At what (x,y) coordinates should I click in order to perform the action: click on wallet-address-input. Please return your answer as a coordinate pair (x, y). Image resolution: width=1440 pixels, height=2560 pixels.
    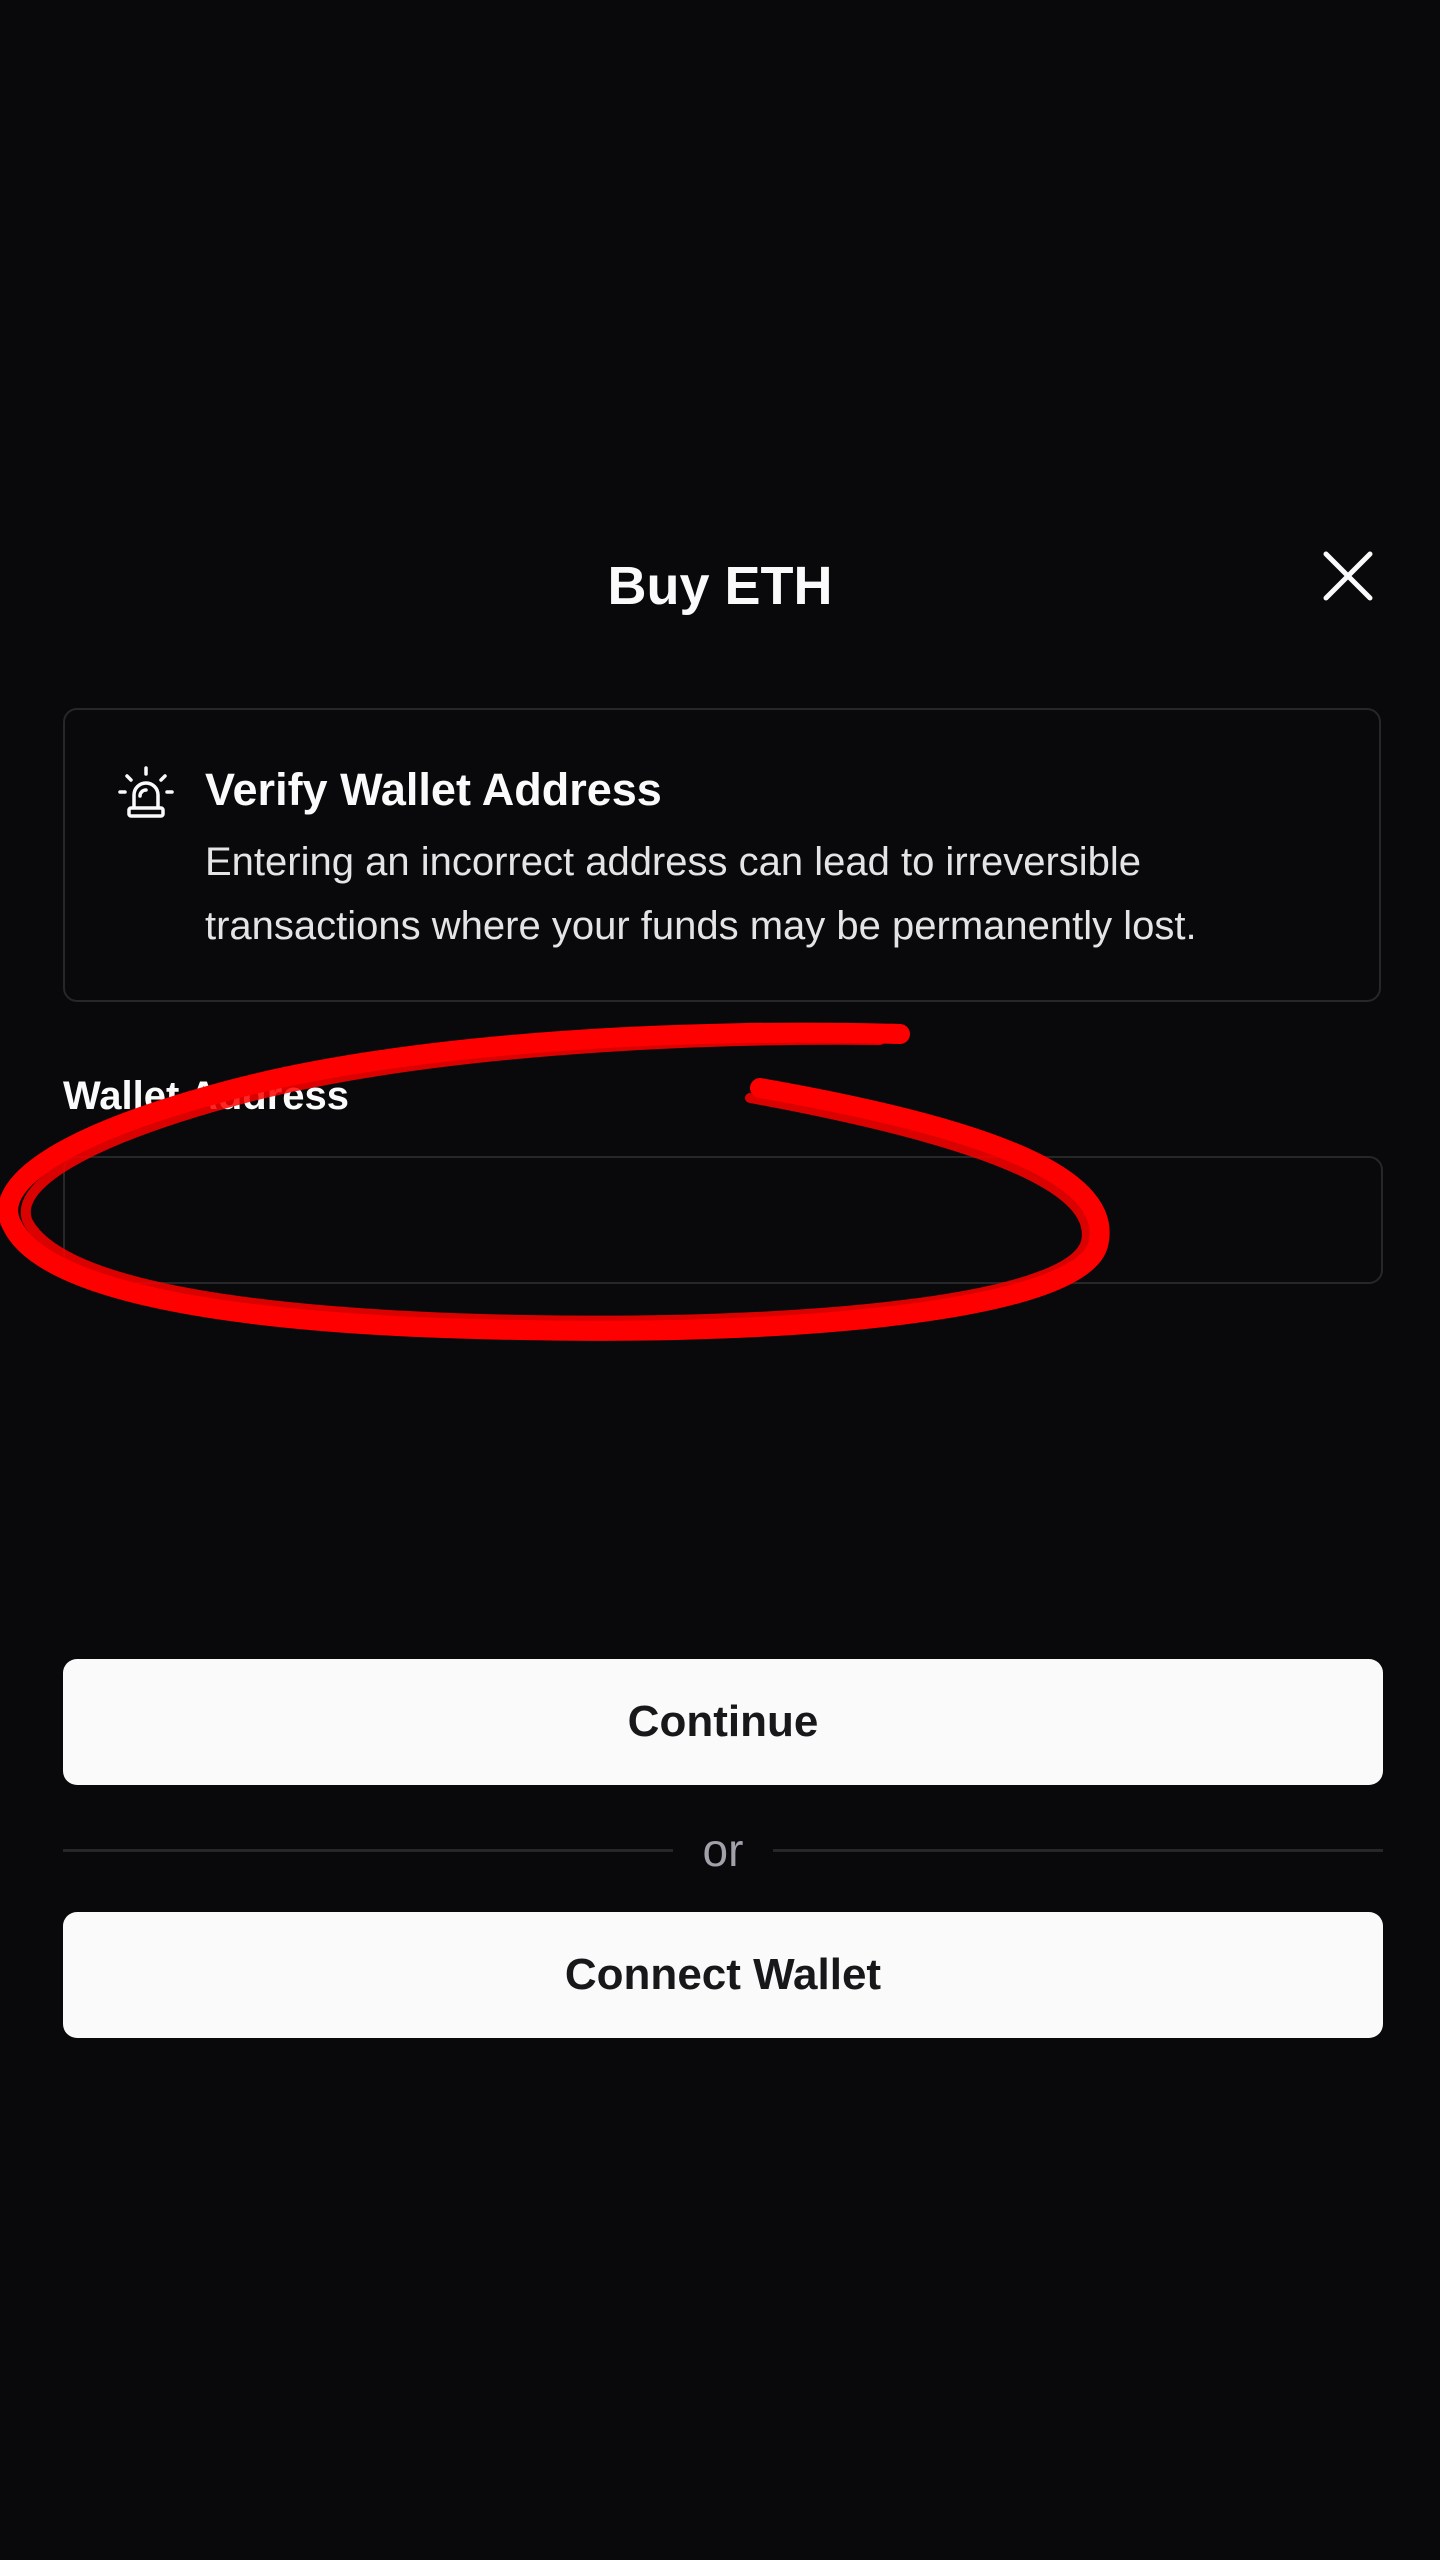
    Looking at the image, I should click on (723, 1220).